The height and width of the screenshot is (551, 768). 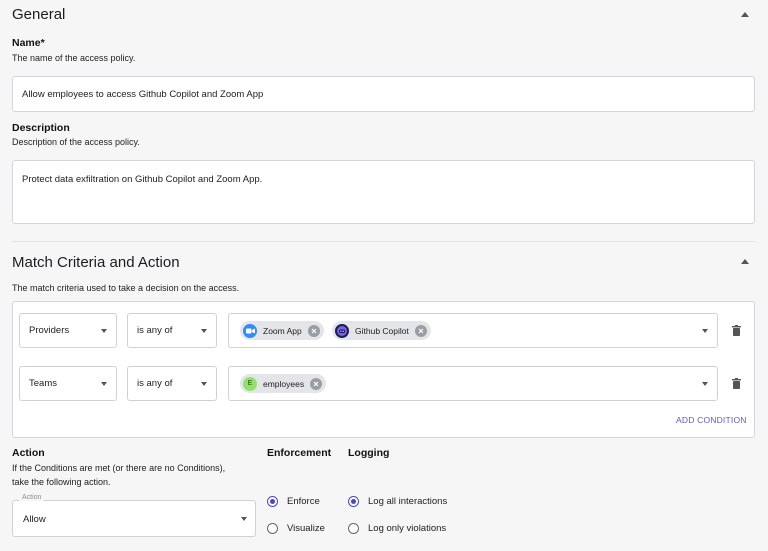 I want to click on chip-label: Github Copilot, so click(x=382, y=330).